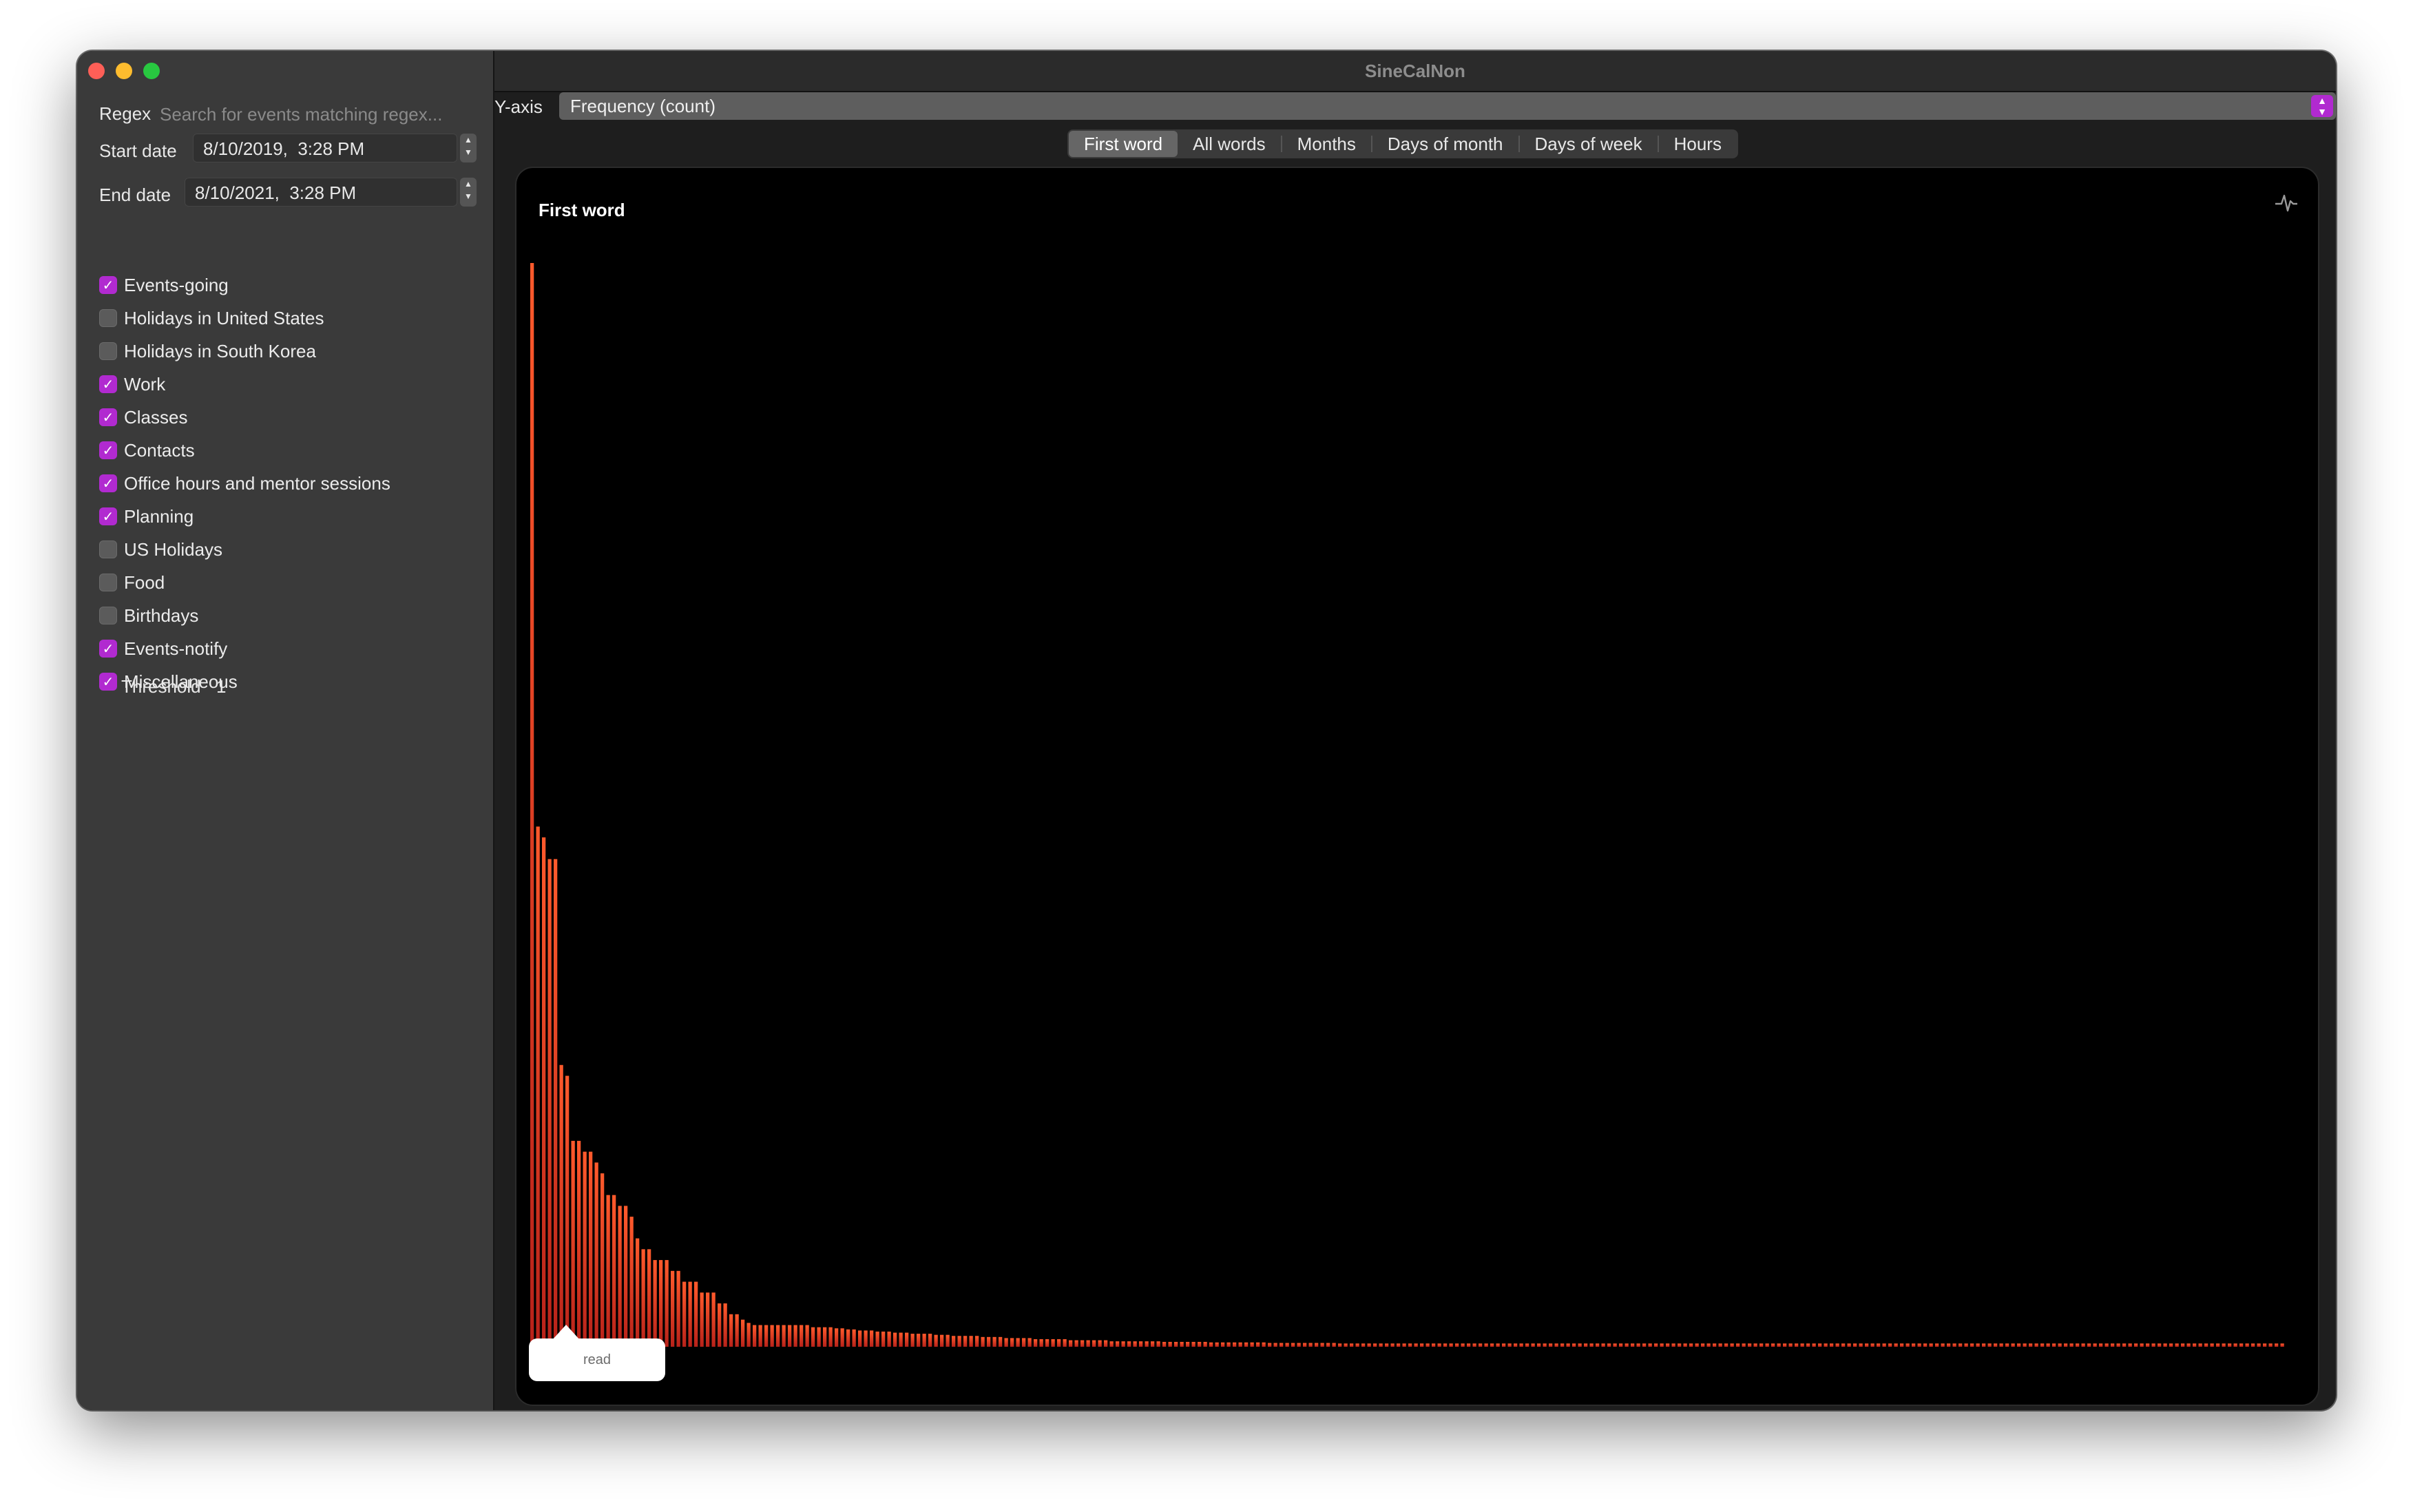 The height and width of the screenshot is (1512, 2413). I want to click on calendar-row: ✓ Work, so click(132, 384).